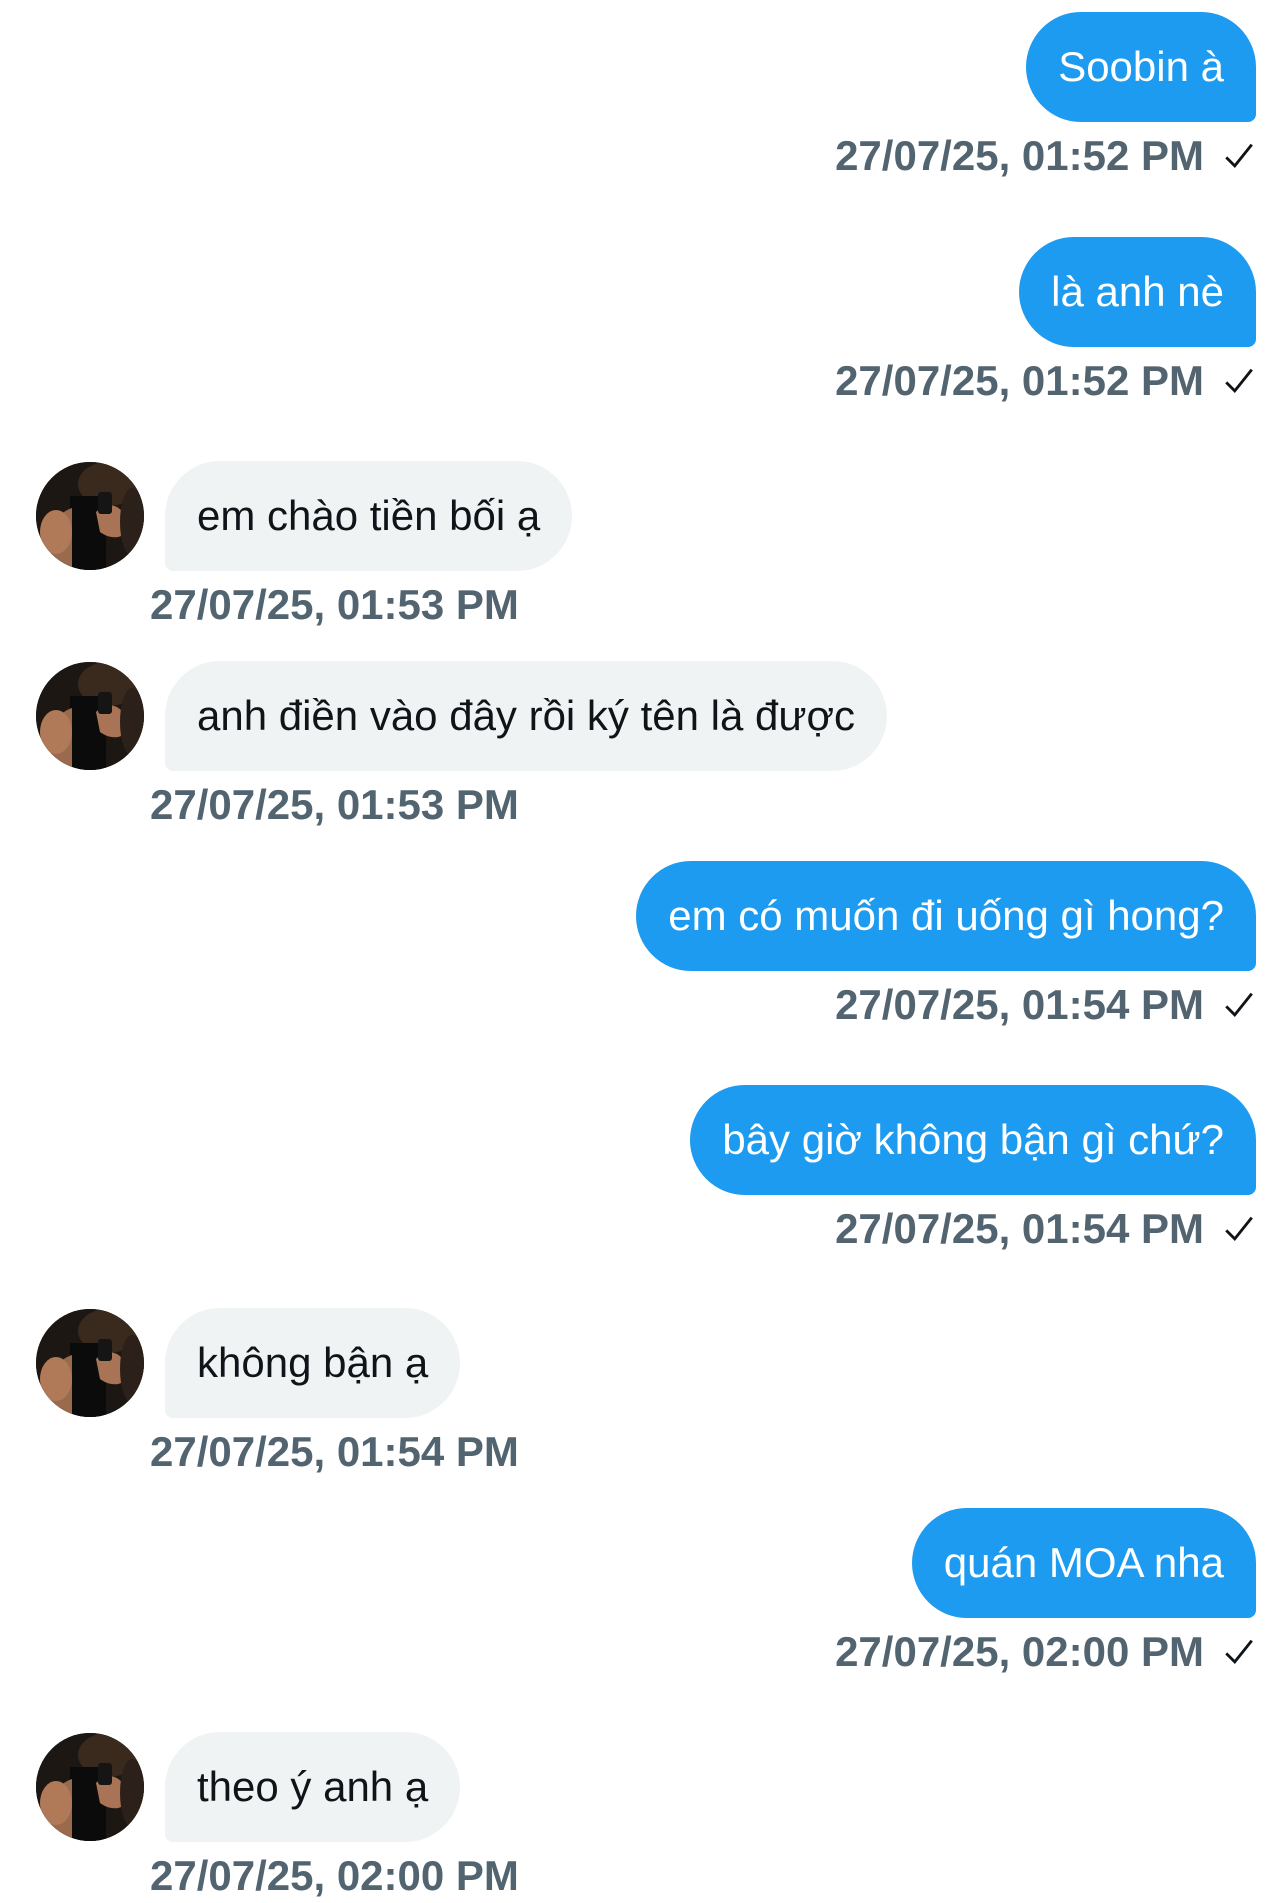  What do you see at coordinates (973, 1140) in the screenshot?
I see `outgoing-message-bubble: bây giờ không bận gì chứ?` at bounding box center [973, 1140].